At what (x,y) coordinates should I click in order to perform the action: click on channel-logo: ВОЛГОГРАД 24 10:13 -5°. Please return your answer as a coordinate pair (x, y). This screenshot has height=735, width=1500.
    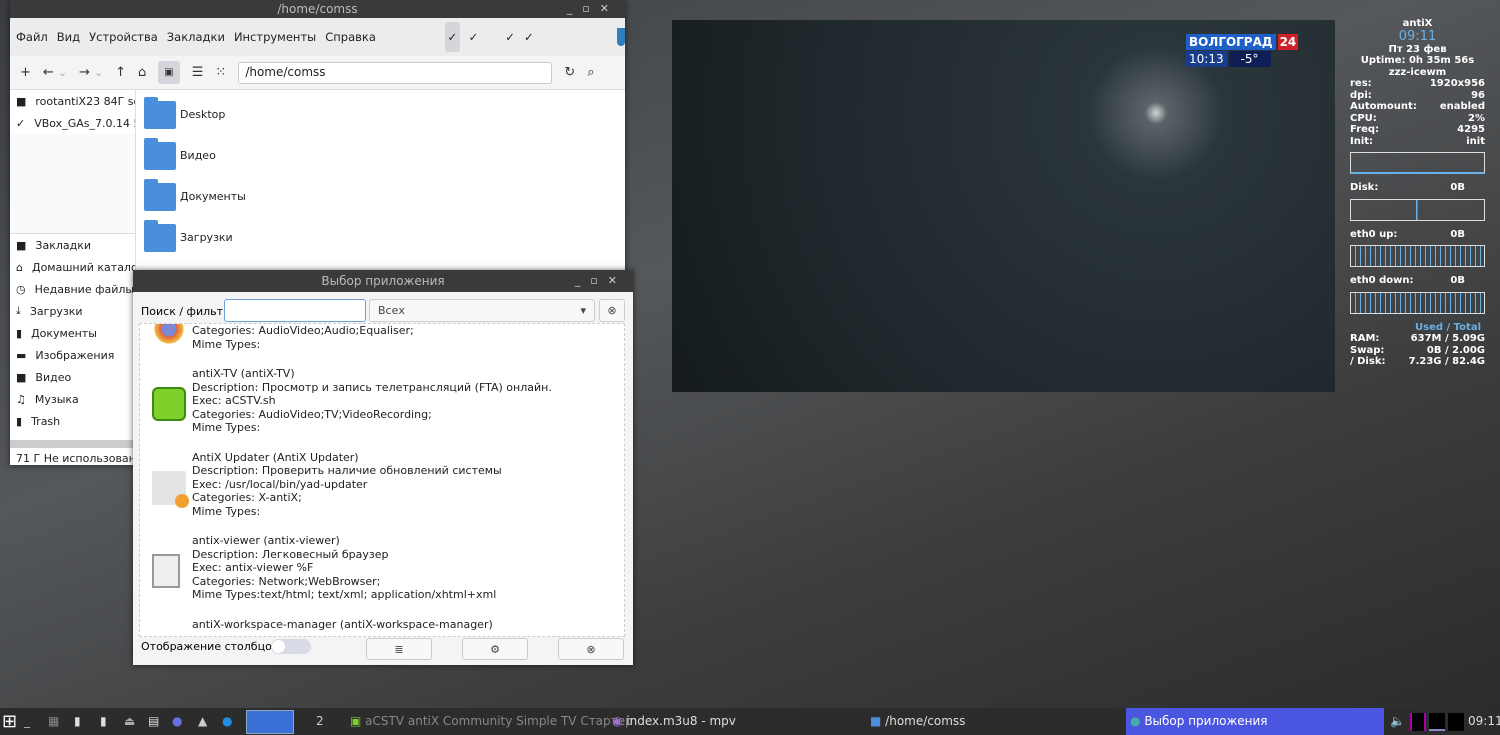
    Looking at the image, I should click on (1242, 50).